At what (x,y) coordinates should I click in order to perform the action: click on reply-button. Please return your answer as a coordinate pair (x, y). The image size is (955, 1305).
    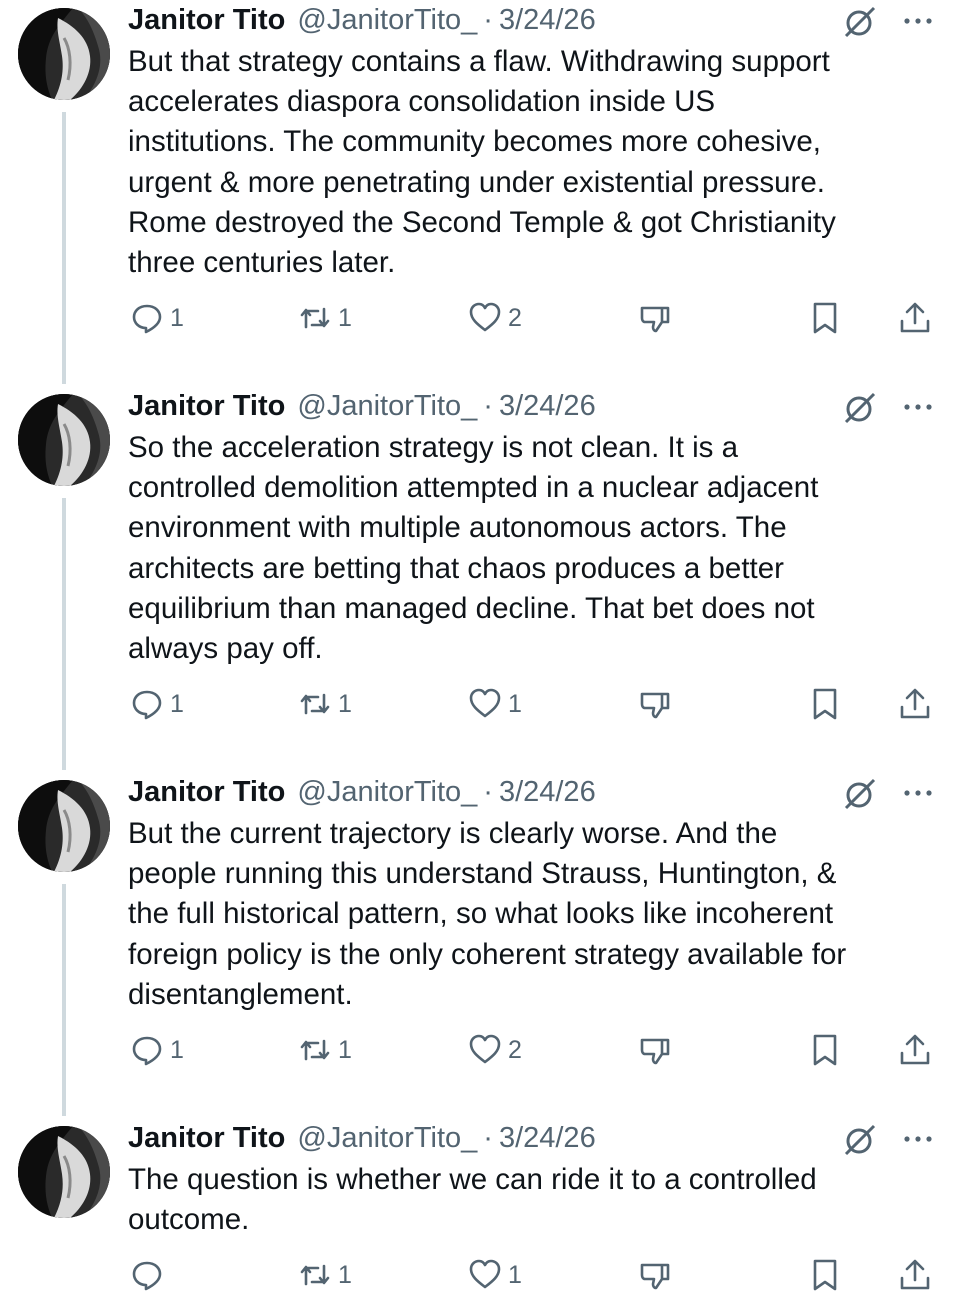
    Looking at the image, I should click on (150, 1275).